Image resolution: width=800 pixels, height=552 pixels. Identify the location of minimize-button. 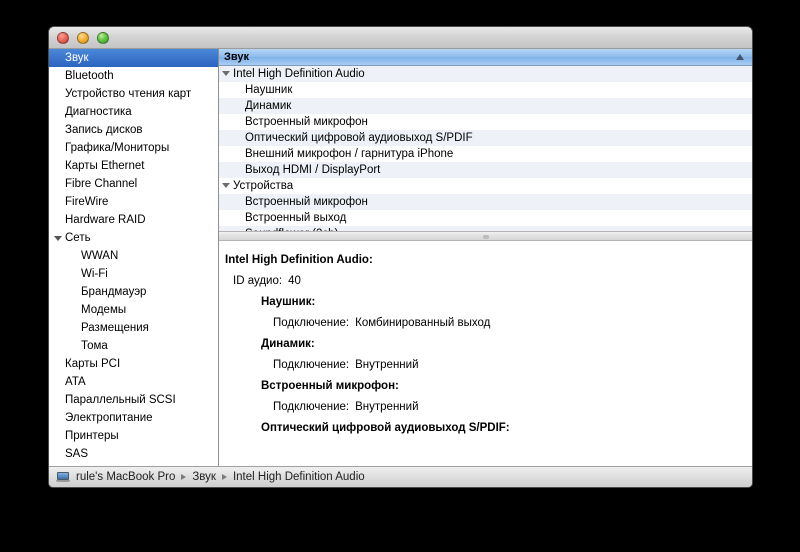
(83, 38).